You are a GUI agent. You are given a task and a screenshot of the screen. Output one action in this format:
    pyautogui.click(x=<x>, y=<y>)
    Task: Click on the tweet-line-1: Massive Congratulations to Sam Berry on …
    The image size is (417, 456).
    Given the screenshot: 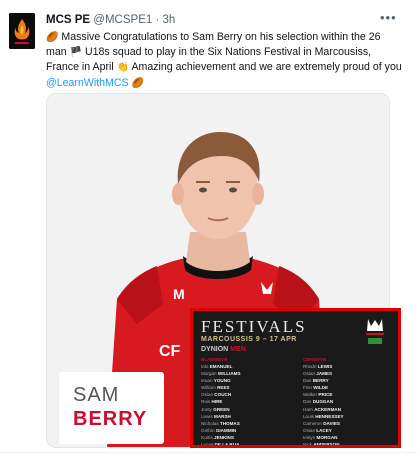 What is the action you would take?
    pyautogui.click(x=219, y=37)
    